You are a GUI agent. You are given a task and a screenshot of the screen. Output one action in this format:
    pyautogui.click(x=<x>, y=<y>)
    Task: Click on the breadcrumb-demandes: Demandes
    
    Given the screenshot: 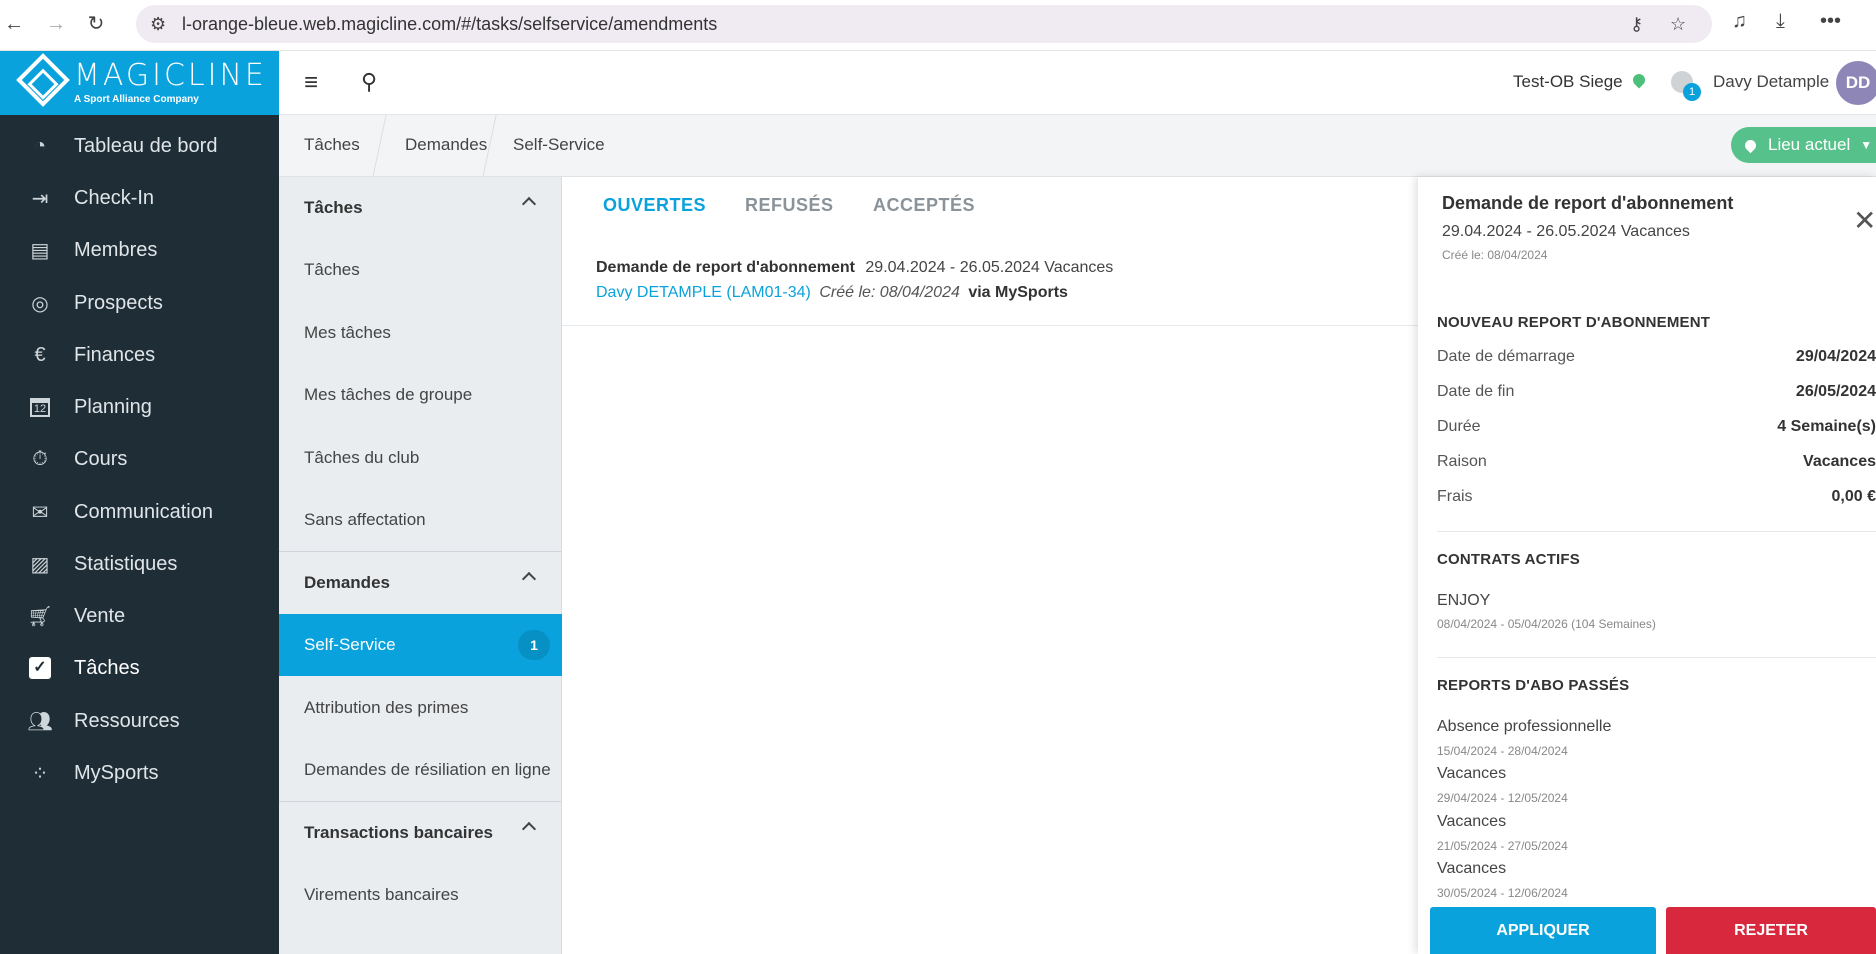 What is the action you would take?
    pyautogui.click(x=446, y=145)
    